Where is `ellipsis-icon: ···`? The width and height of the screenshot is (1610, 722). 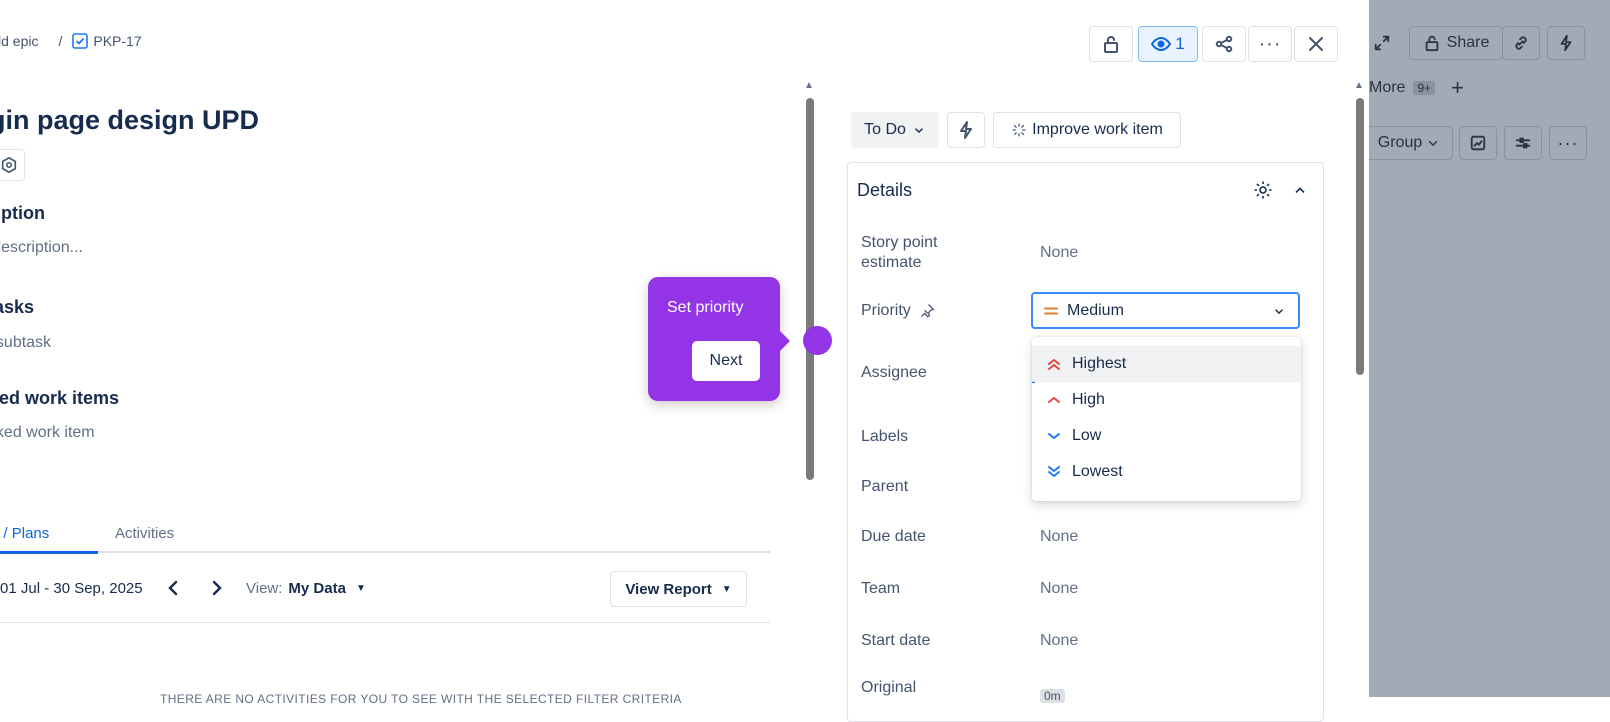
ellipsis-icon: ··· is located at coordinates (1270, 43).